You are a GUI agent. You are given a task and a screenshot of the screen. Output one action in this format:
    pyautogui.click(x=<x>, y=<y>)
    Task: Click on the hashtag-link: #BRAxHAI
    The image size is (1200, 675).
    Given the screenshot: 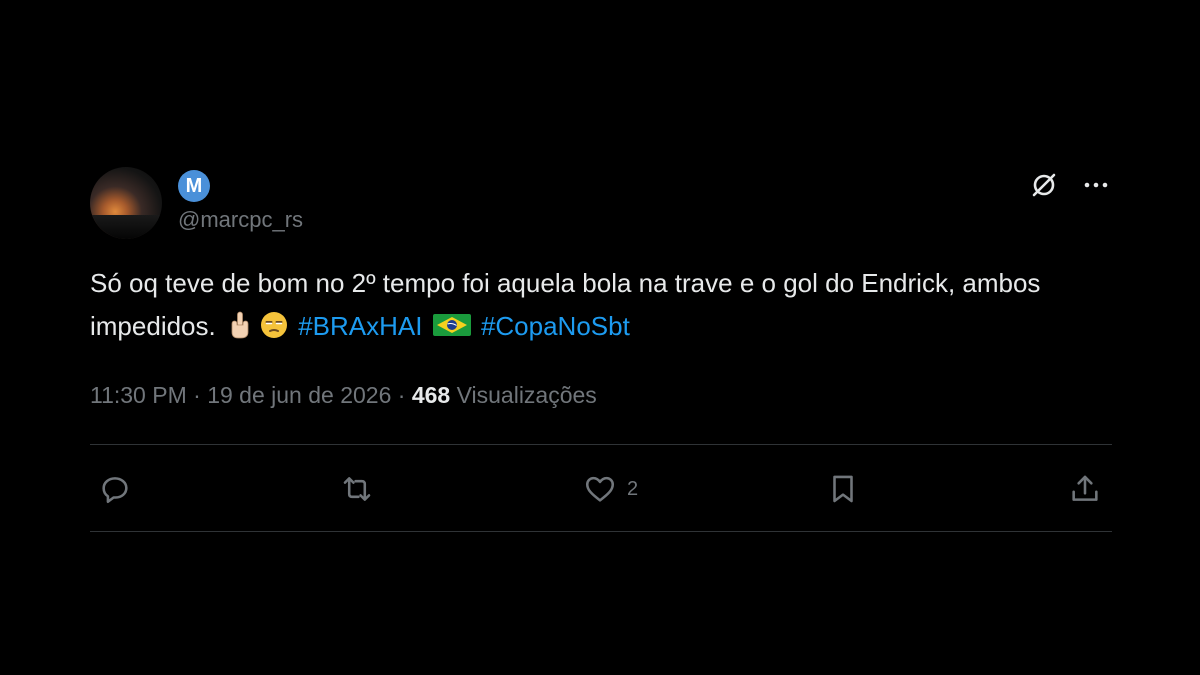 What is the action you would take?
    pyautogui.click(x=360, y=326)
    